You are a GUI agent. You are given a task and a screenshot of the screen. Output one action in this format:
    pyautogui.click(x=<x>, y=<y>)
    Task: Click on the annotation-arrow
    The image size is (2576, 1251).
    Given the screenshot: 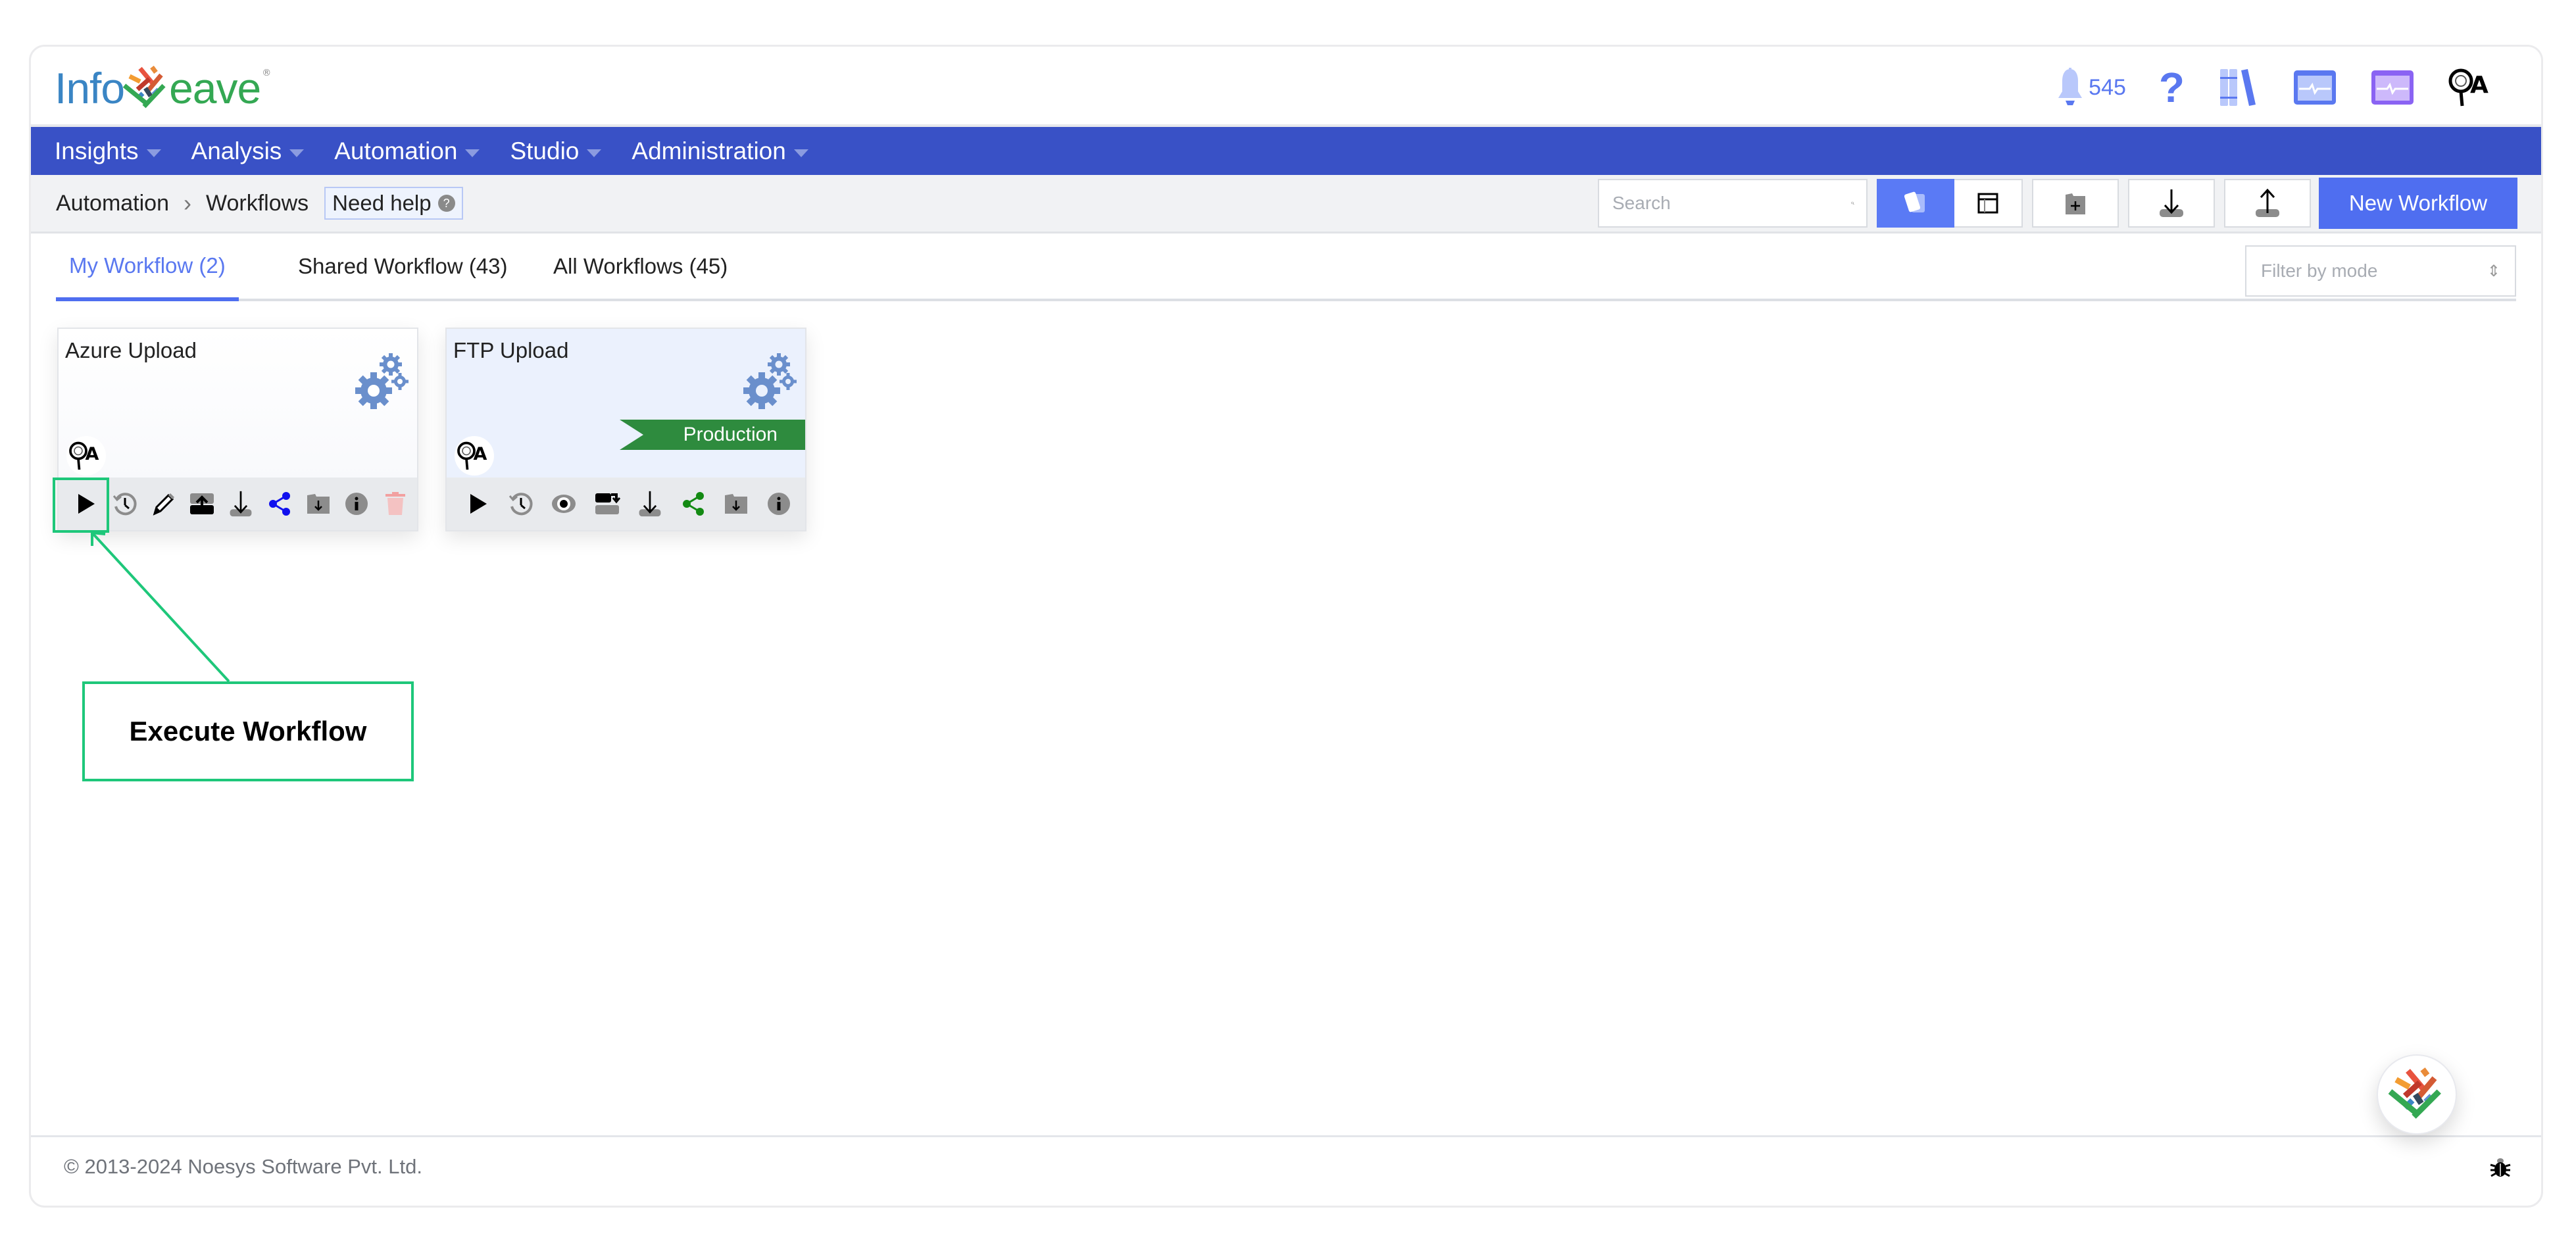 What is the action you would take?
    pyautogui.click(x=160, y=607)
    